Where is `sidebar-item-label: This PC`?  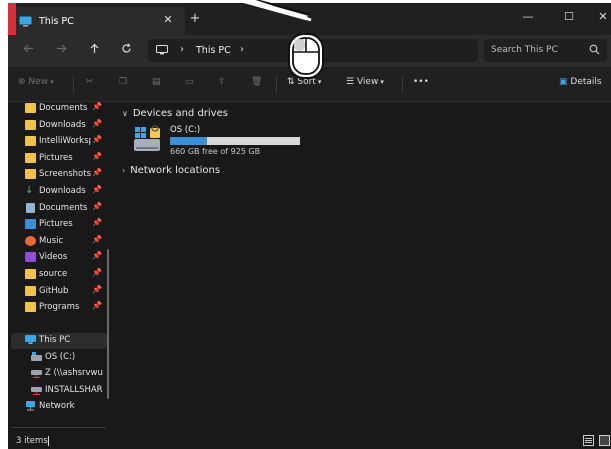
sidebar-item-label: This PC is located at coordinates (55, 340).